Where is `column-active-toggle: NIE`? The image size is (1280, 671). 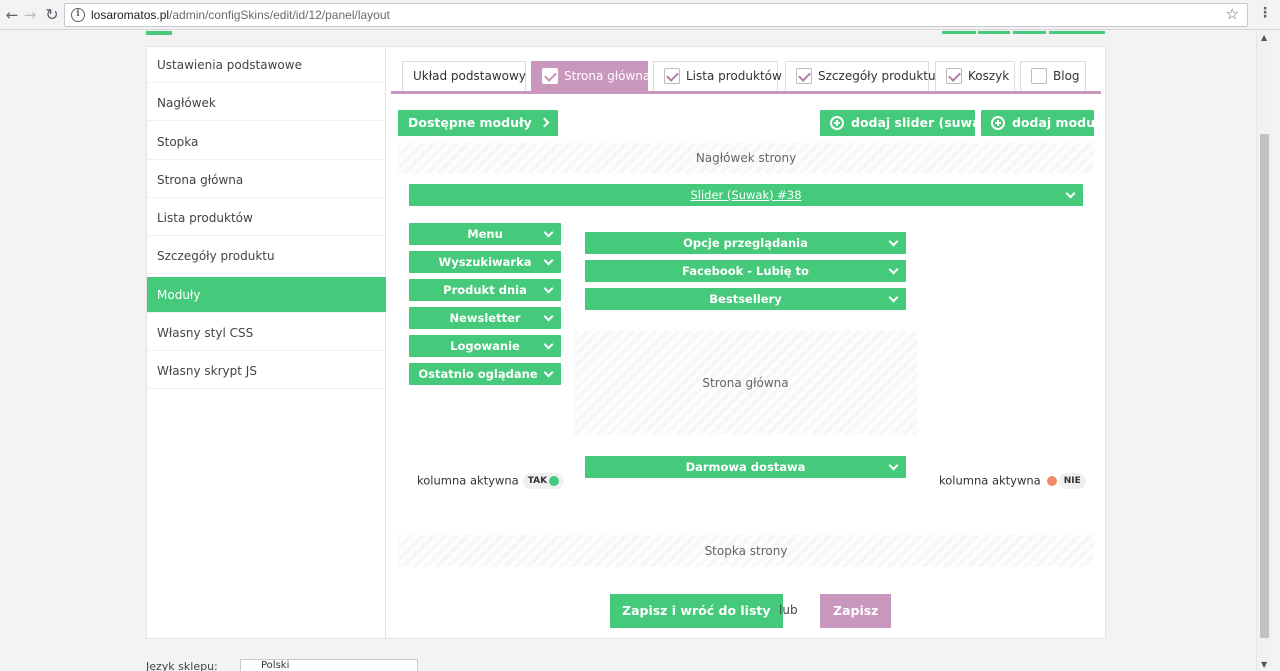 column-active-toggle: NIE is located at coordinates (1072, 481).